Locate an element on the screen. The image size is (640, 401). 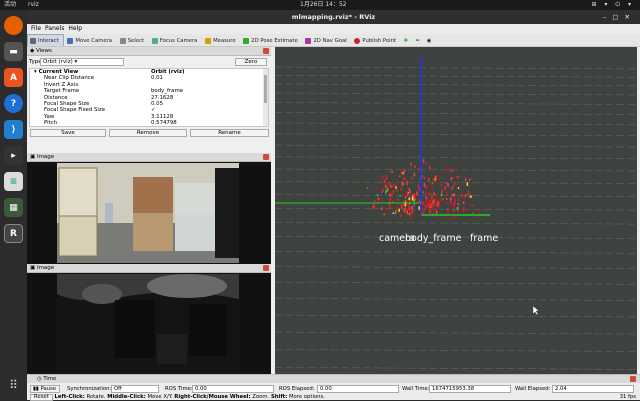
rviz-icon: R is located at coordinates (13, 233).